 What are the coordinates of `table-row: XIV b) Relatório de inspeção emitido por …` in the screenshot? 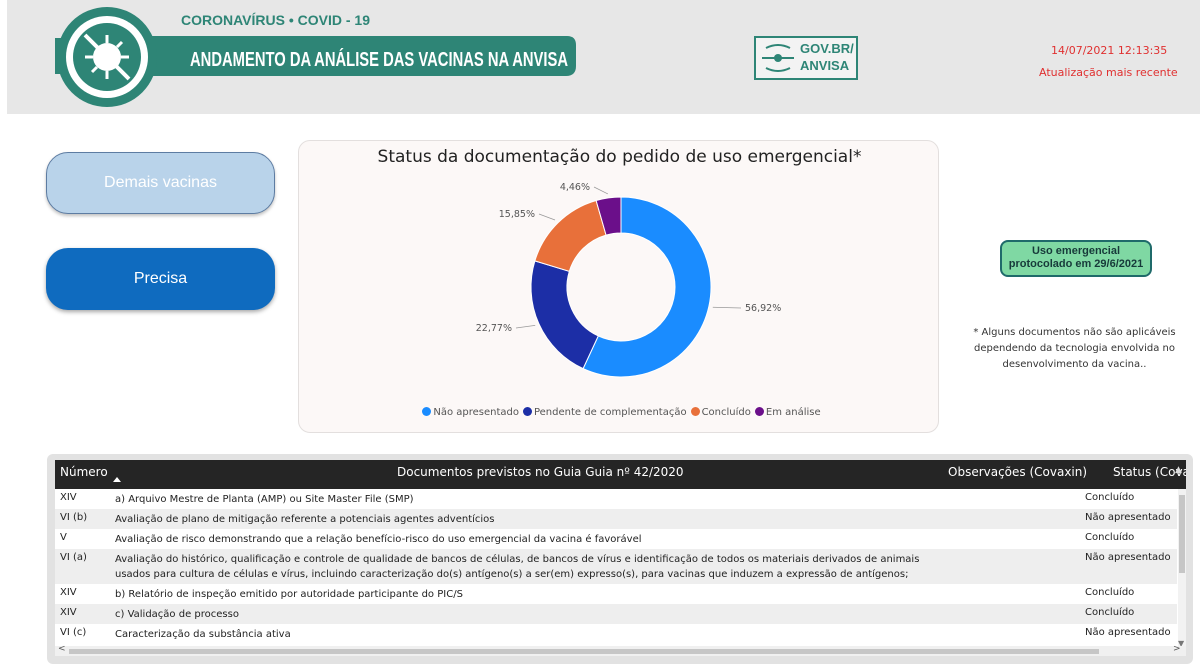 It's located at (616, 594).